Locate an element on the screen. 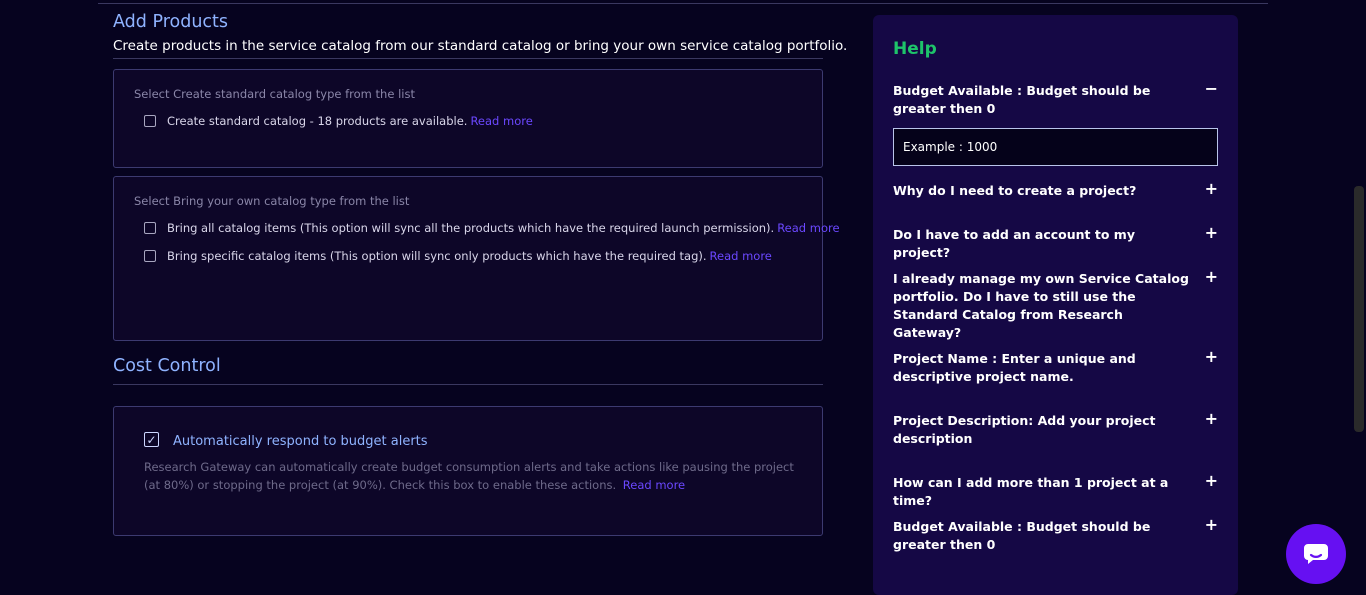 This screenshot has height=595, width=1366. chat-button is located at coordinates (1316, 554).